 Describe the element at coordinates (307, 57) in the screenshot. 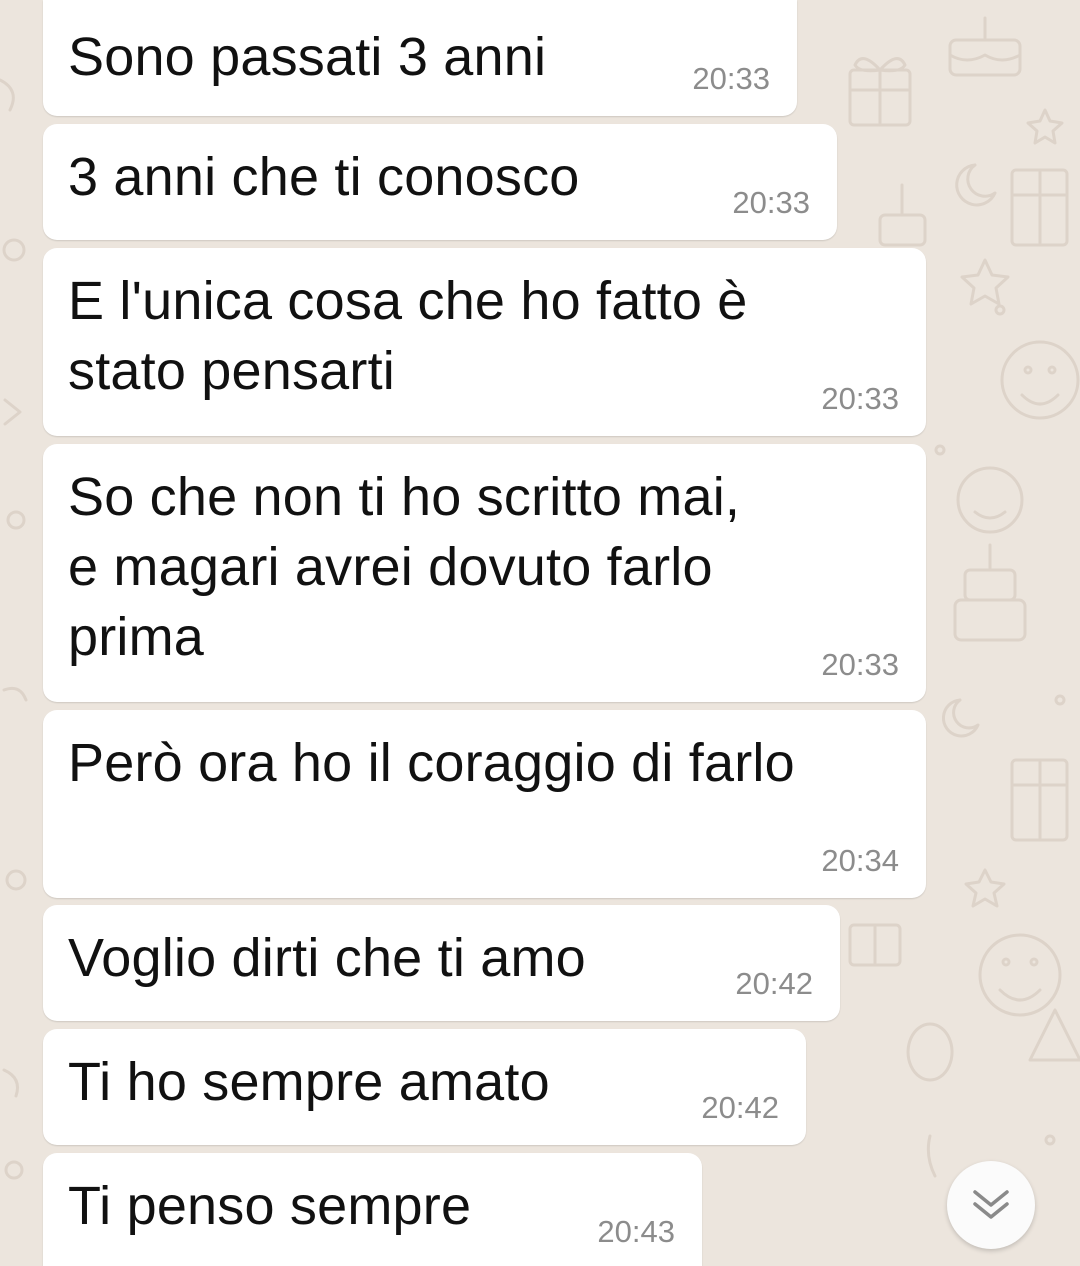

I see `message-text: Sono passati 3 anni` at that location.